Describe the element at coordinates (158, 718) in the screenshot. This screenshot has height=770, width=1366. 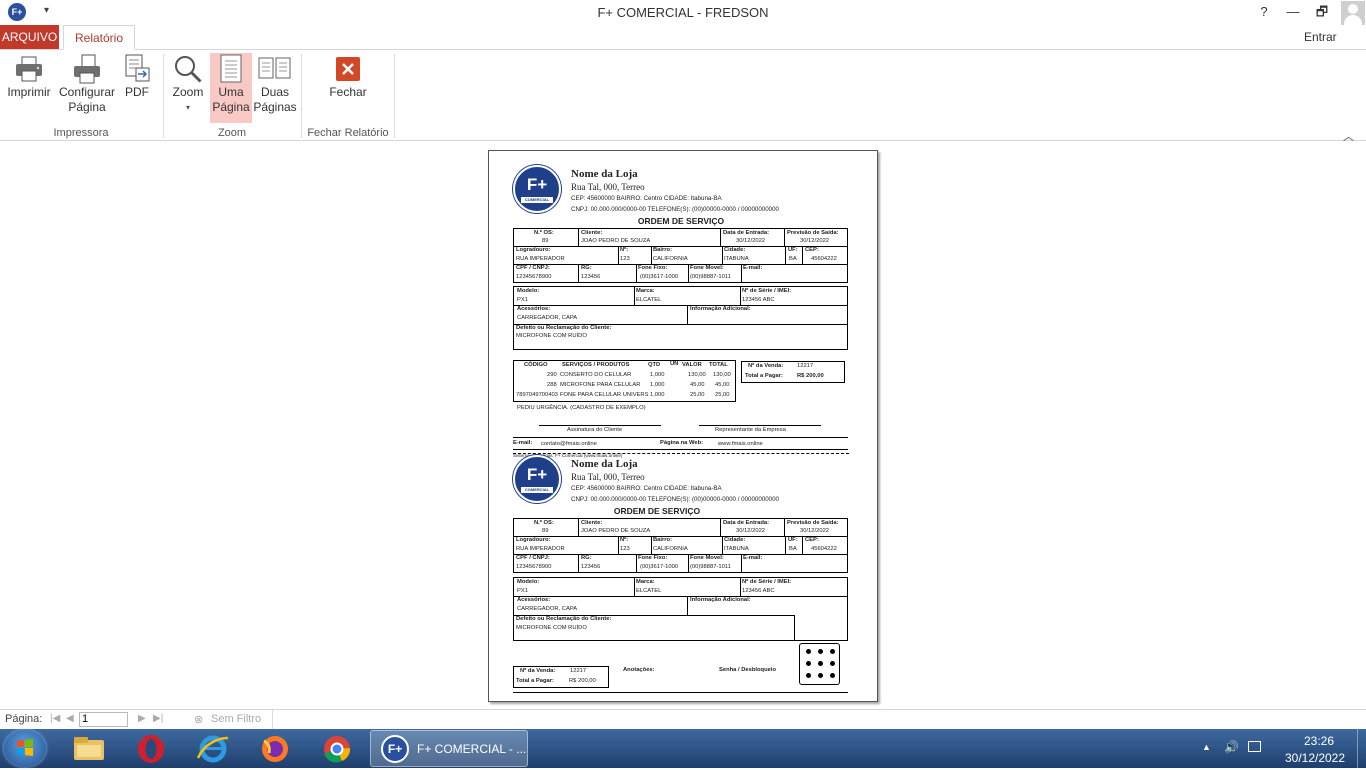
I see `last-page-button: ▶|` at that location.